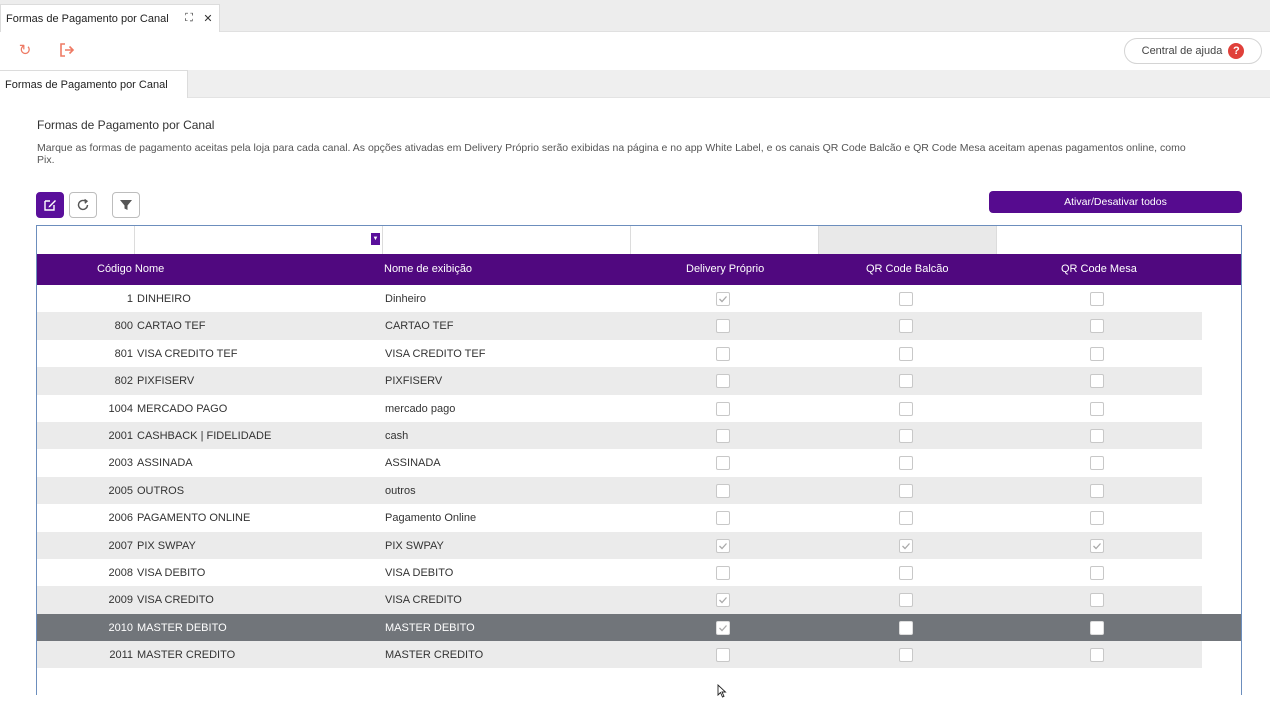 This screenshot has height=701, width=1270. I want to click on toggle-all-button: Ativar/Desativar todos, so click(1115, 202).